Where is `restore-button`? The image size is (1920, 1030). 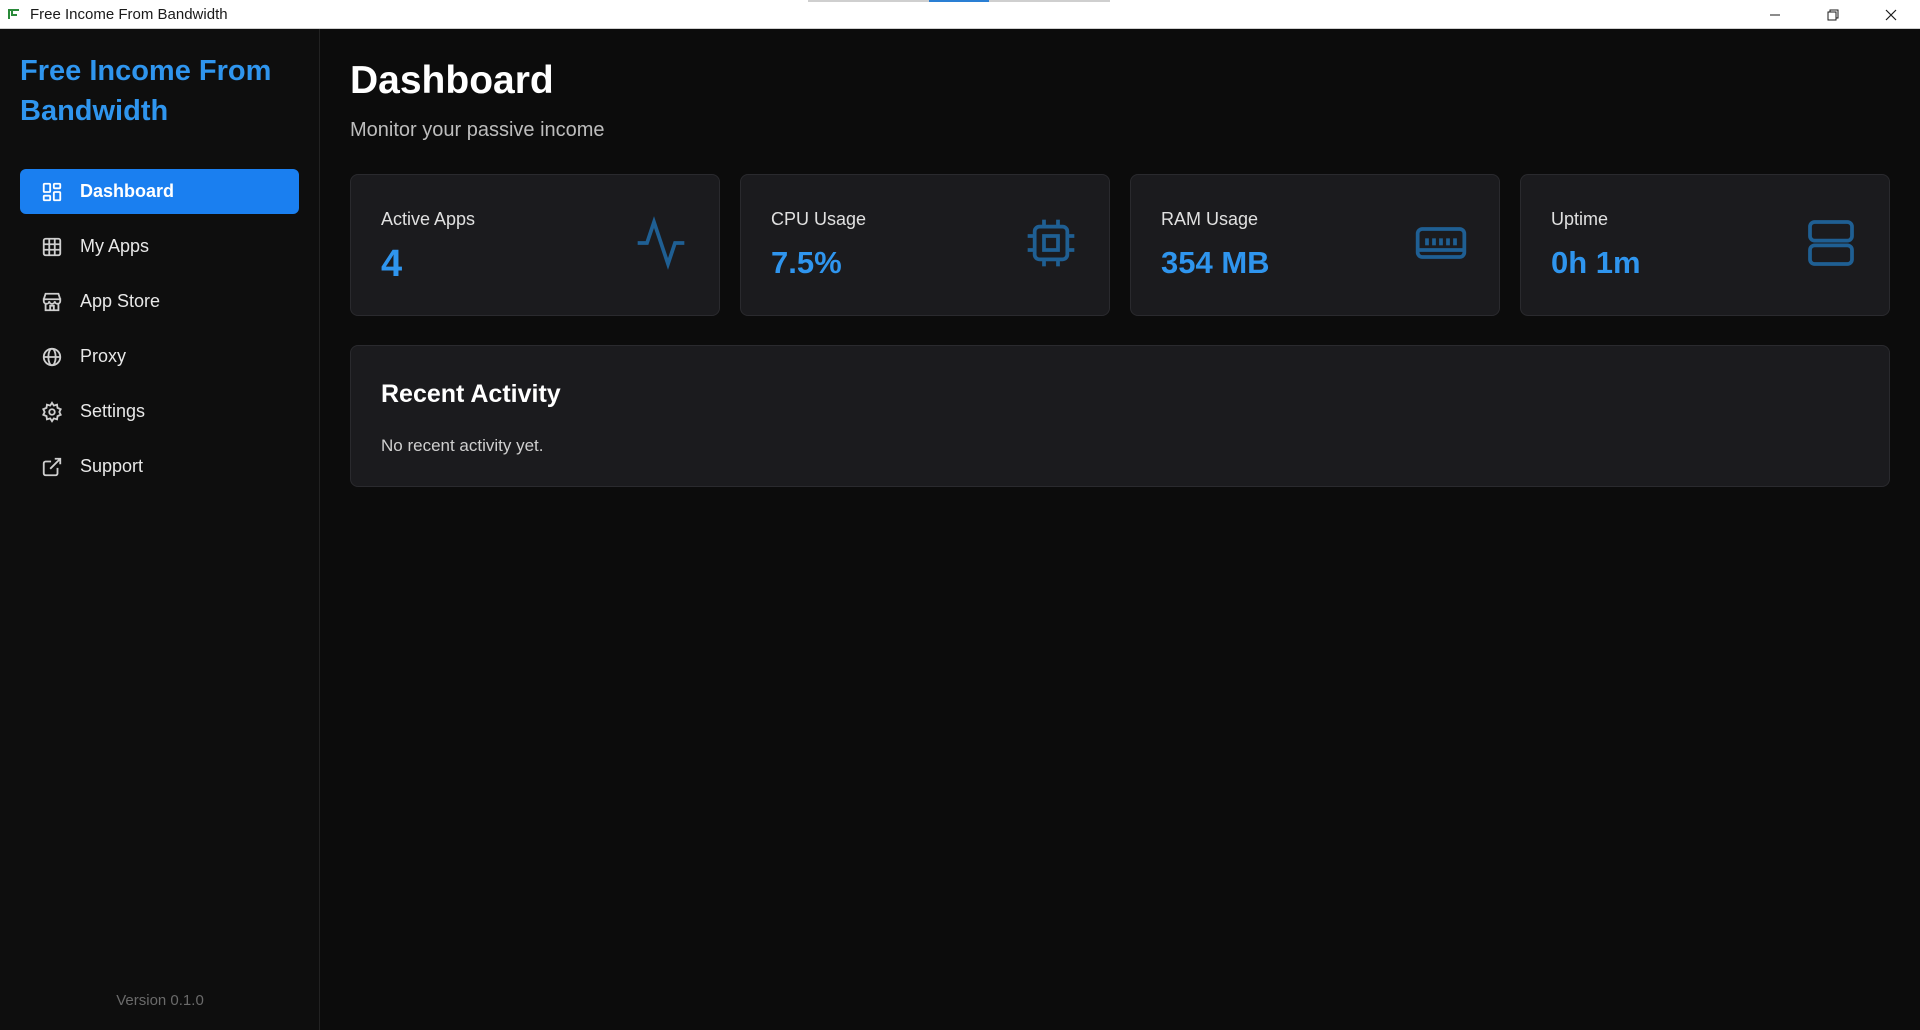 restore-button is located at coordinates (1833, 14).